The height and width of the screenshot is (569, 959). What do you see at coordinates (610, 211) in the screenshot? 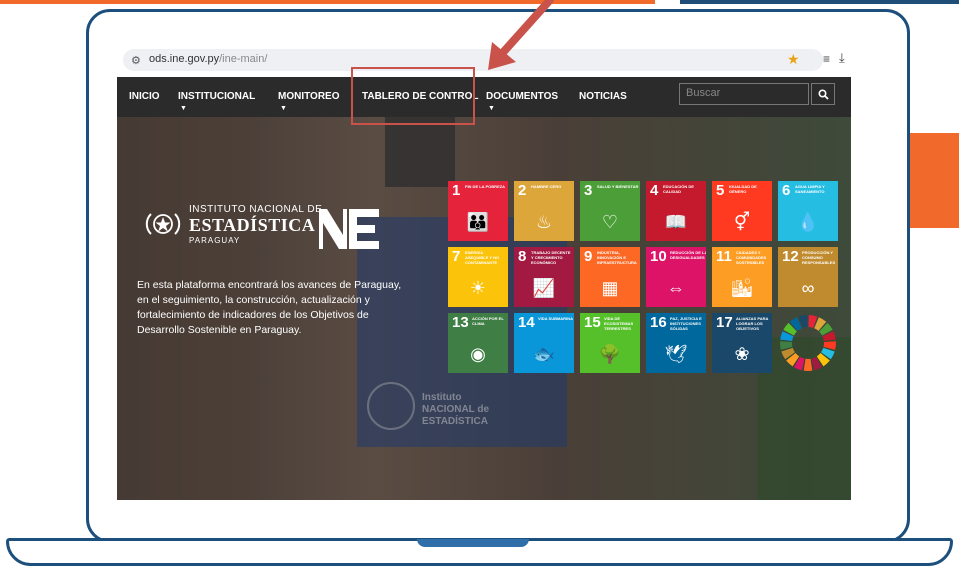
I see `sdg-tile-3: 3 Salud y bienestar ♡` at bounding box center [610, 211].